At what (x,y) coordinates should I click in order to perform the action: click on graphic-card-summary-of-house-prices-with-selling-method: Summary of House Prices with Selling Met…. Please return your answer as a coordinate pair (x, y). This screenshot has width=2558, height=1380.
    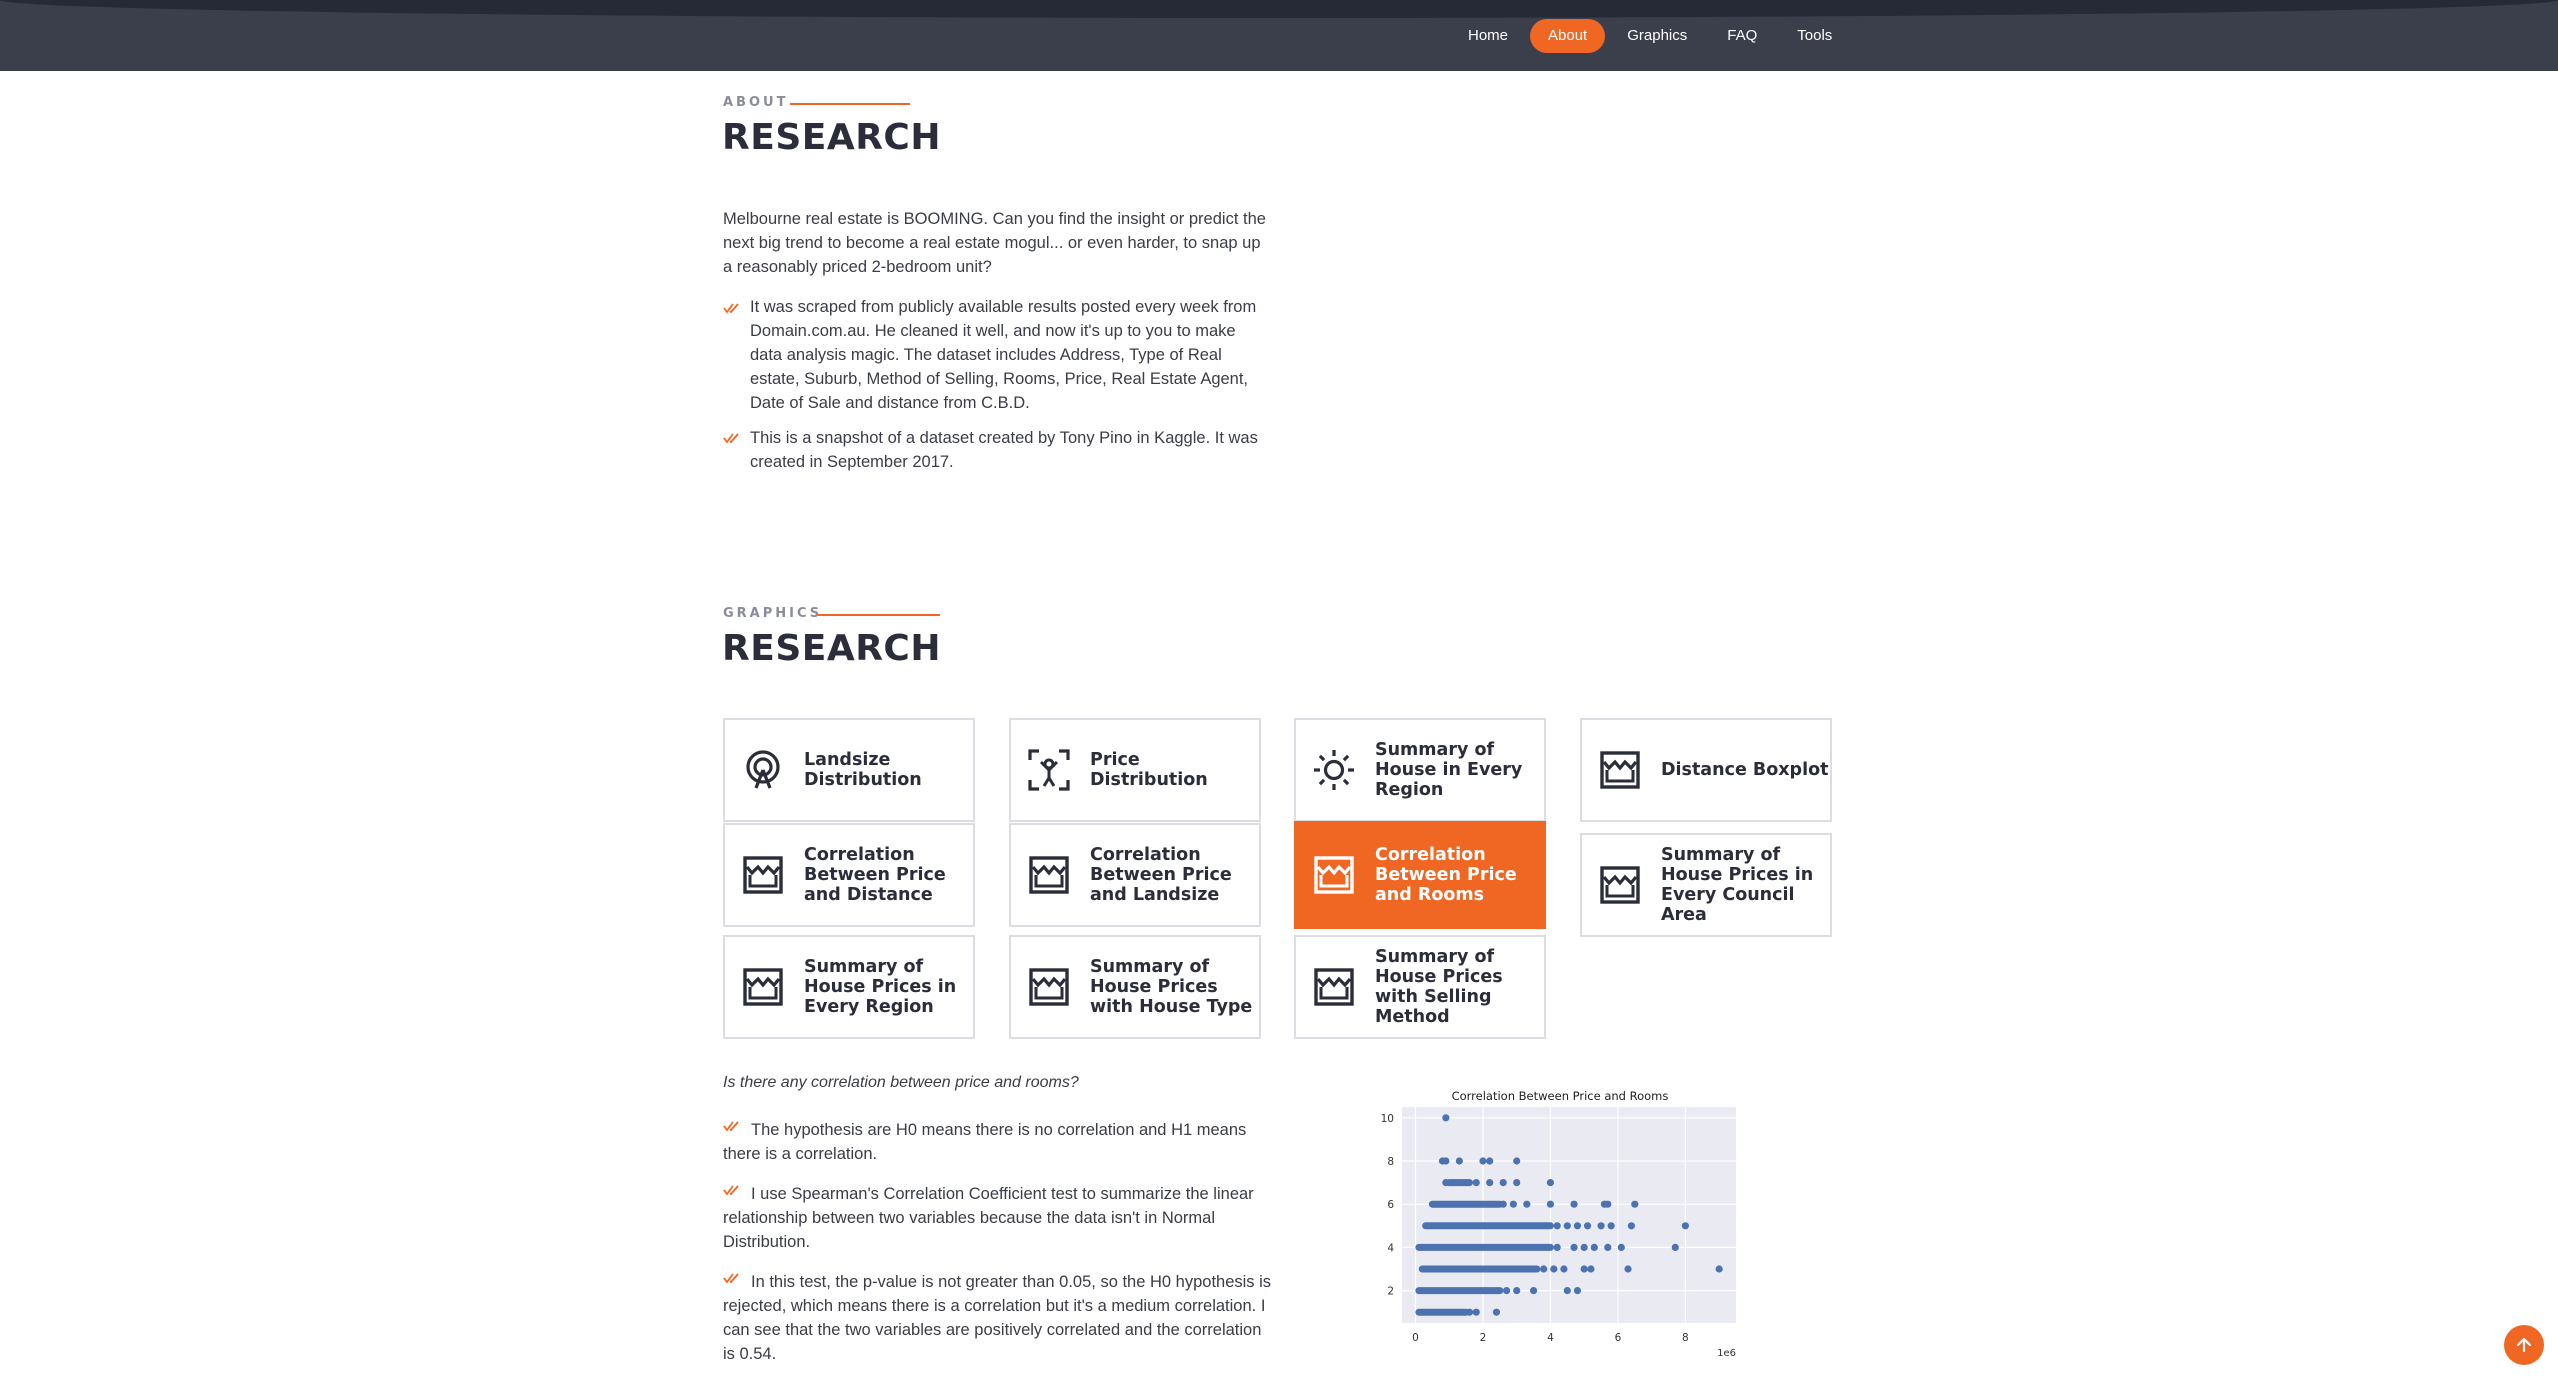
    Looking at the image, I should click on (1420, 987).